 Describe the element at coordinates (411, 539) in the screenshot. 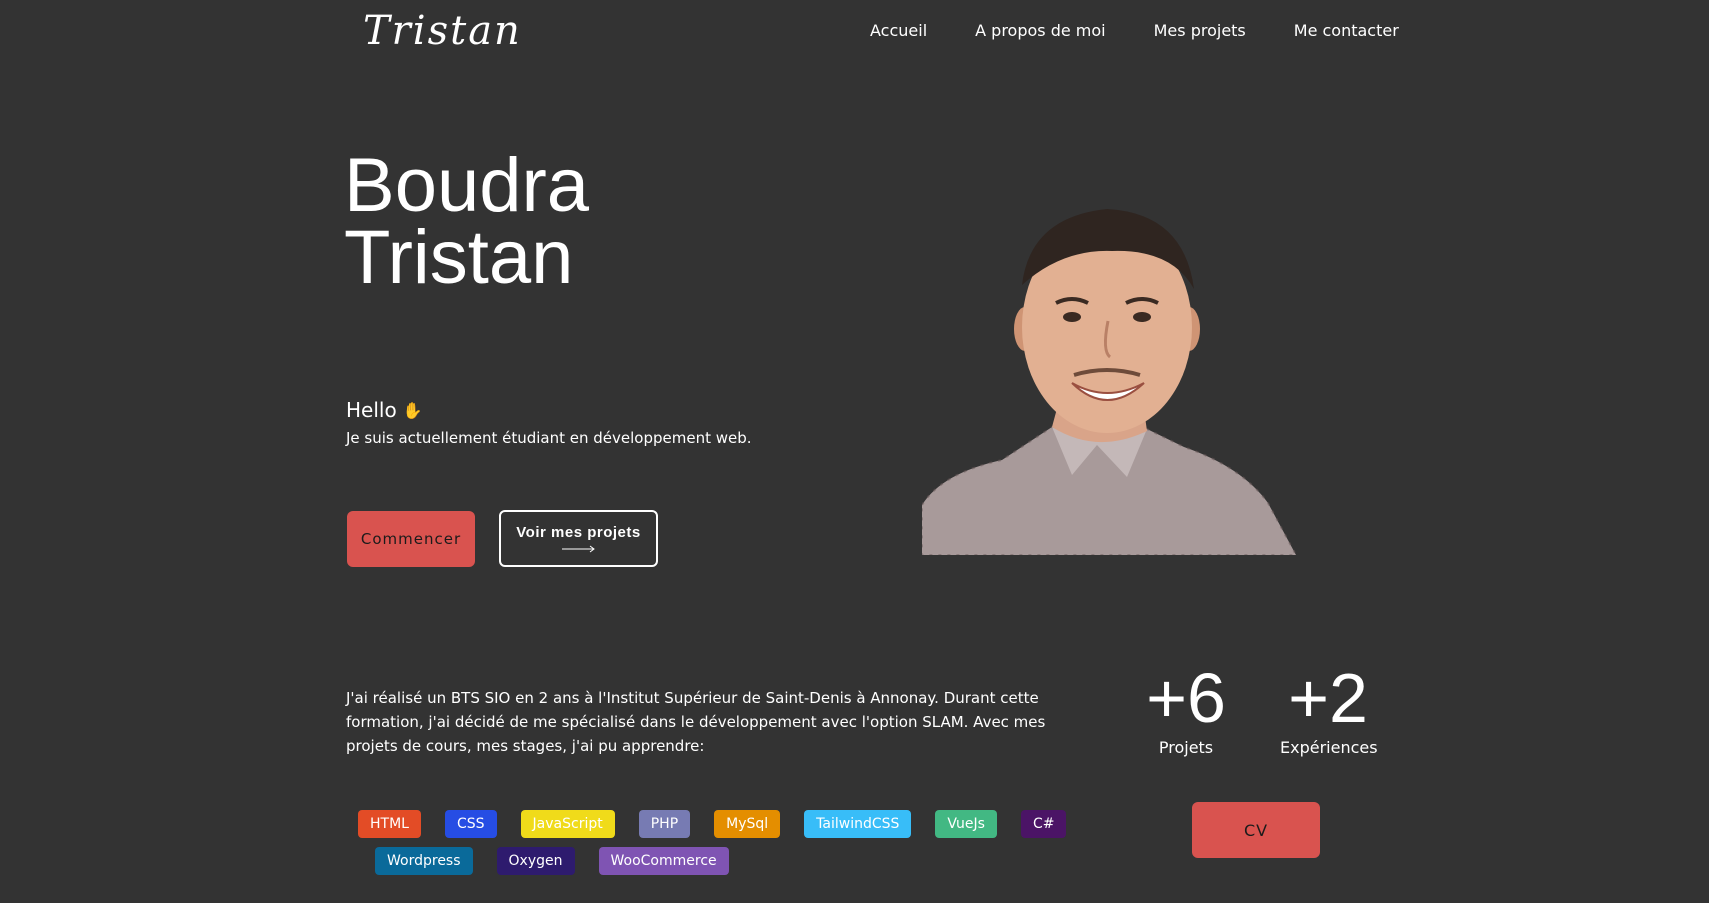

I see `start-button: Commencer` at that location.